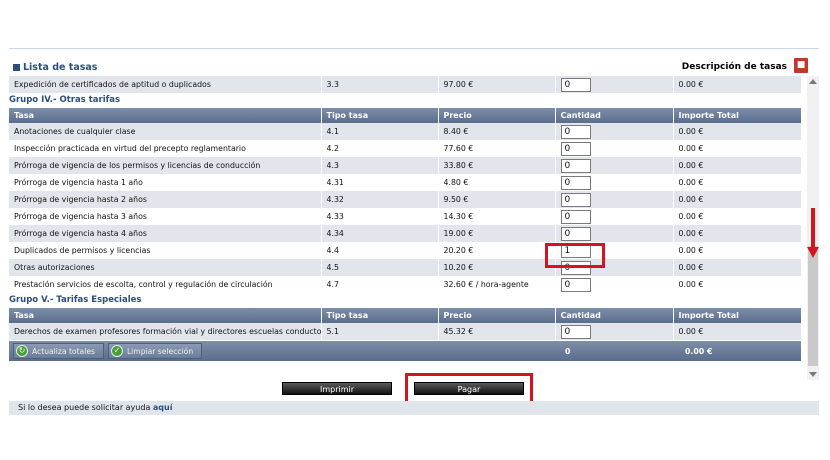 The image size is (830, 460). Describe the element at coordinates (16, 67) in the screenshot. I see `list-icon` at that location.